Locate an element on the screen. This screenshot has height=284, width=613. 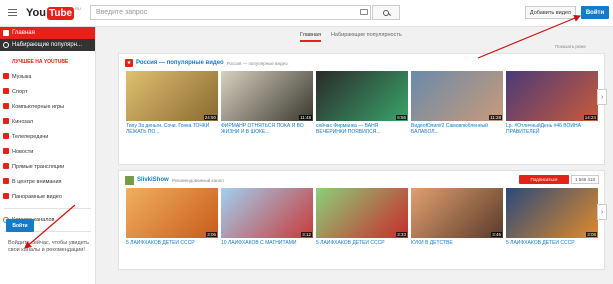
video-card: 3:08 5 ЛАЙФХАКОВ ДЕТЕЙ СССР is located at coordinates (552, 220).